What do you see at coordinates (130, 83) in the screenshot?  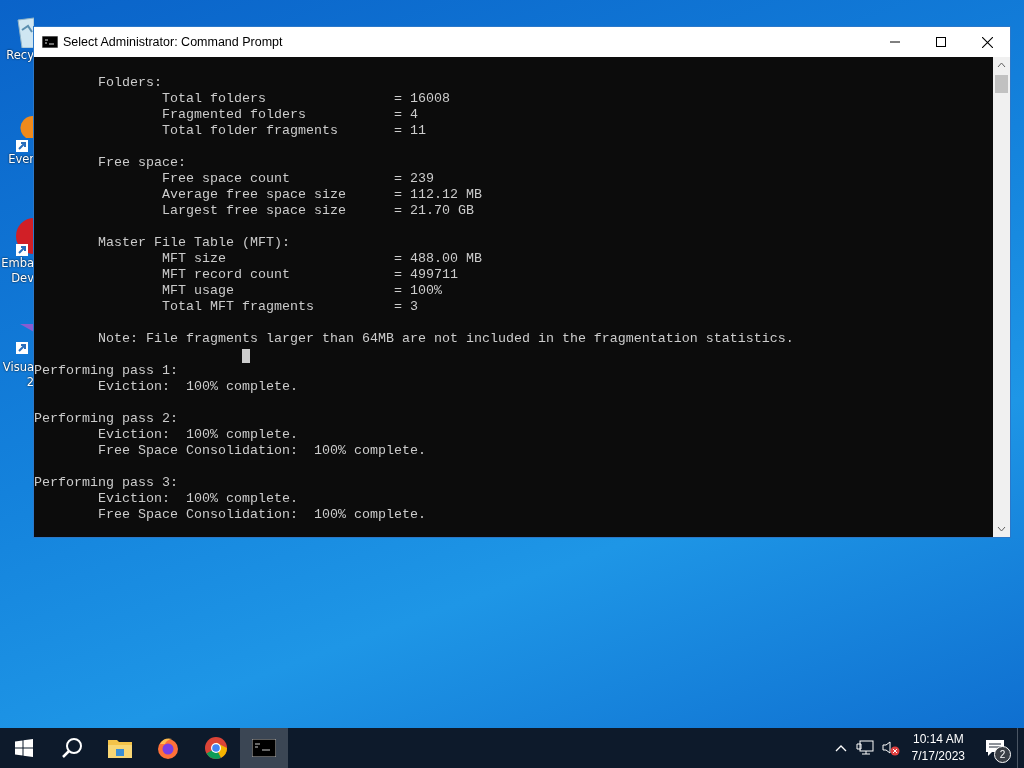 I see `console-line: Folders:` at bounding box center [130, 83].